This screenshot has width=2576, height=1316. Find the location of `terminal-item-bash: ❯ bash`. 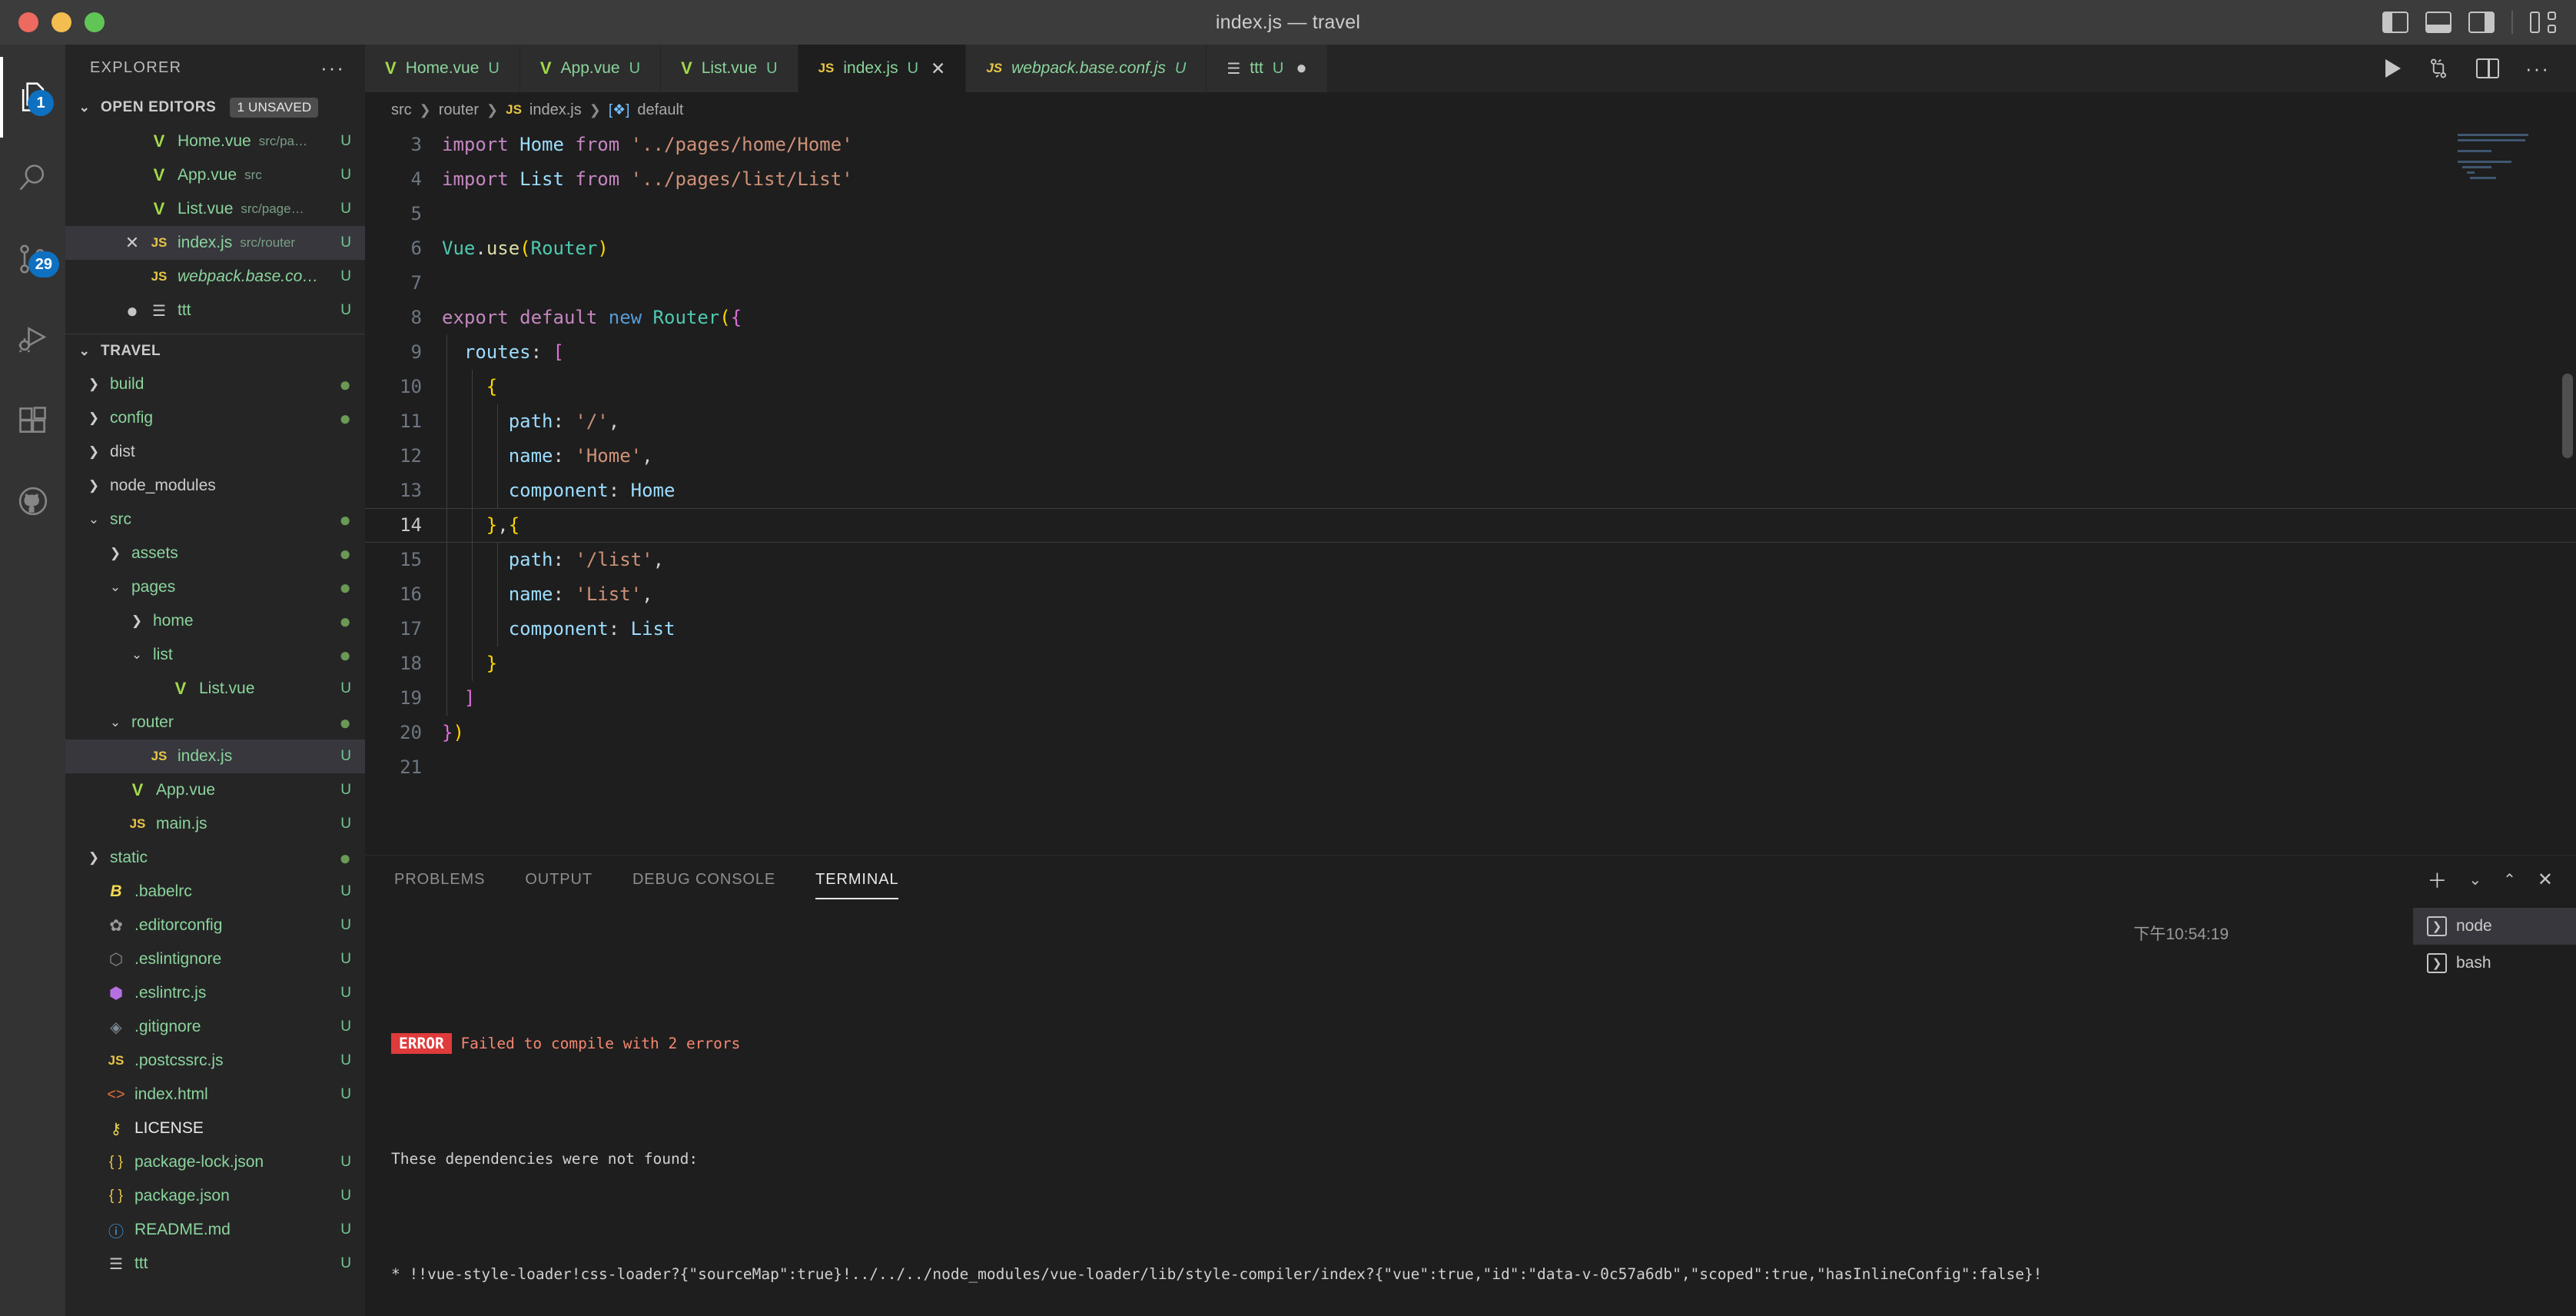

terminal-item-bash: ❯ bash is located at coordinates (2494, 964).